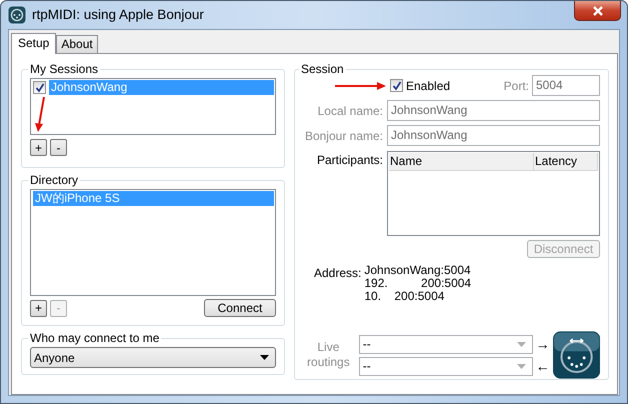 The height and width of the screenshot is (404, 628). Describe the element at coordinates (493, 193) in the screenshot. I see `participants-table: Name Latency` at that location.